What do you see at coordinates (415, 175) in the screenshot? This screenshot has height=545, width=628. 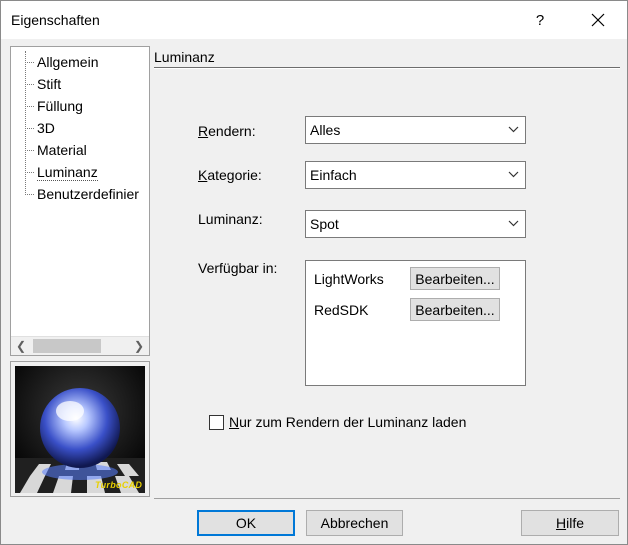 I see `kategorie-dropdown: Einfach` at bounding box center [415, 175].